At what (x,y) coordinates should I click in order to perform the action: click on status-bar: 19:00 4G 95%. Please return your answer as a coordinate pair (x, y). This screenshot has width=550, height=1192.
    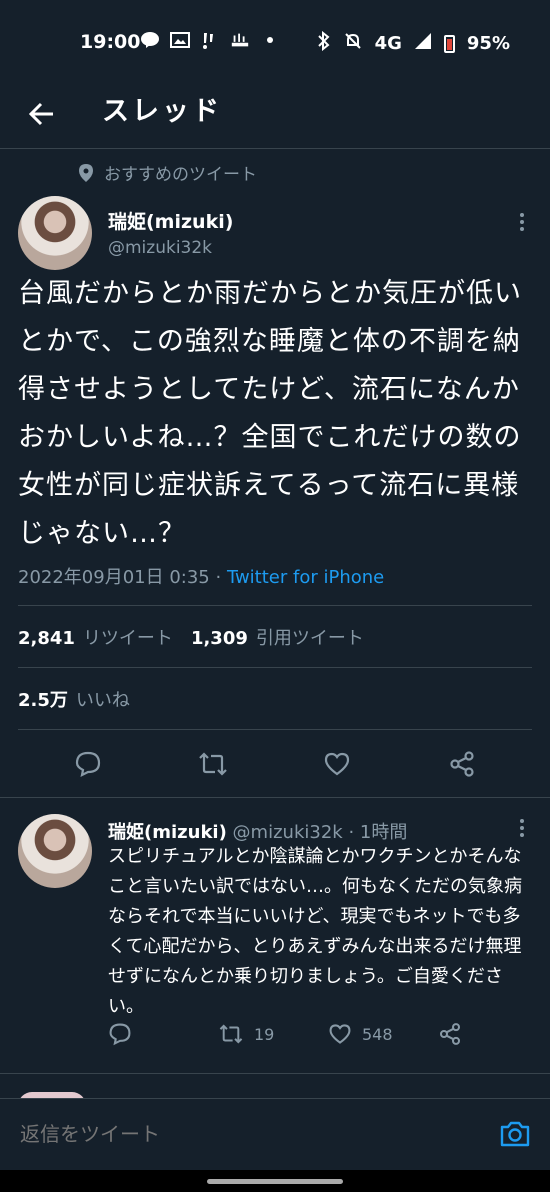
    Looking at the image, I should click on (275, 42).